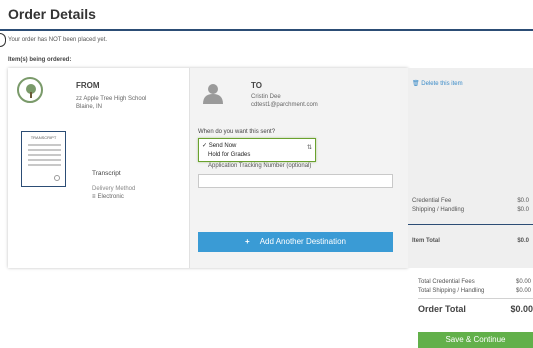 The width and height of the screenshot is (533, 348). What do you see at coordinates (89, 107) in the screenshot?
I see `school-location: Blaine, IN` at bounding box center [89, 107].